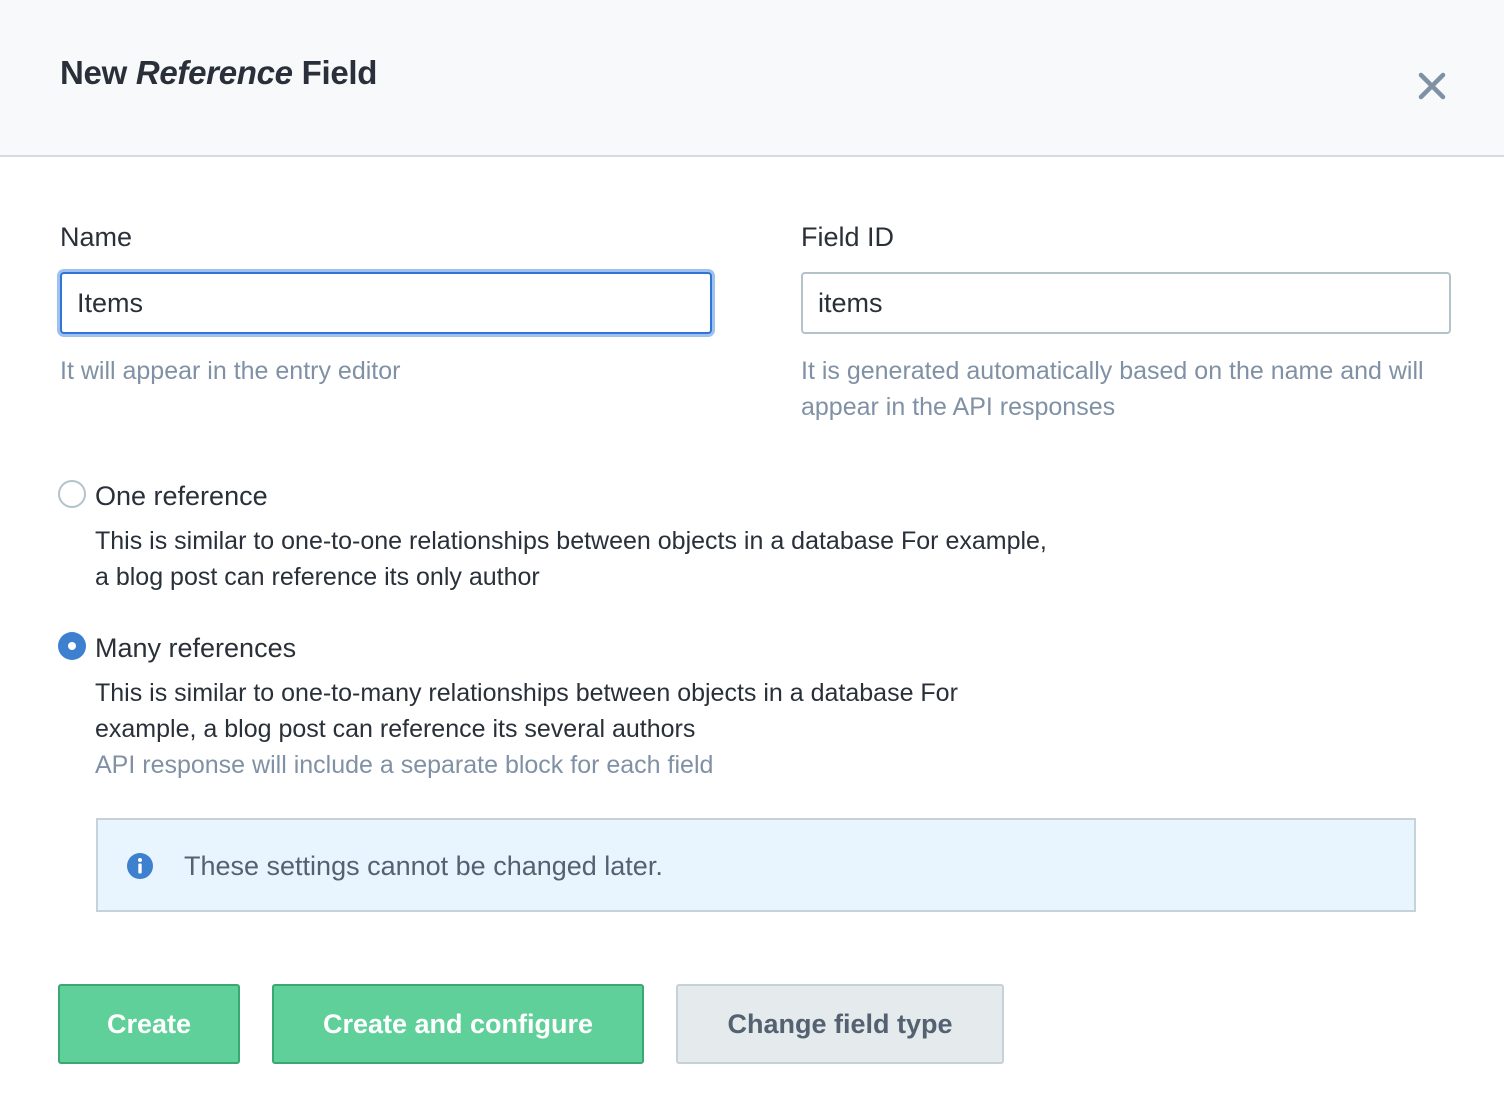 The image size is (1504, 1114). I want to click on one-reference-radio, so click(72, 494).